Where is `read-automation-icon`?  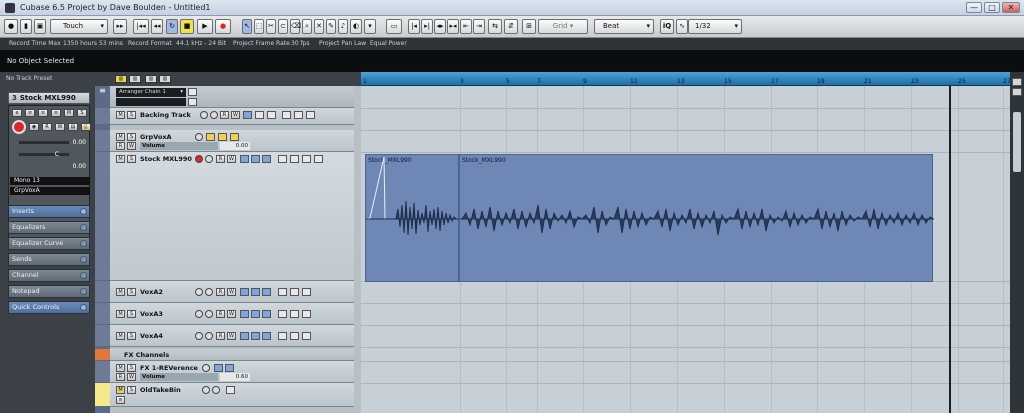 read-automation-icon is located at coordinates (210, 137).